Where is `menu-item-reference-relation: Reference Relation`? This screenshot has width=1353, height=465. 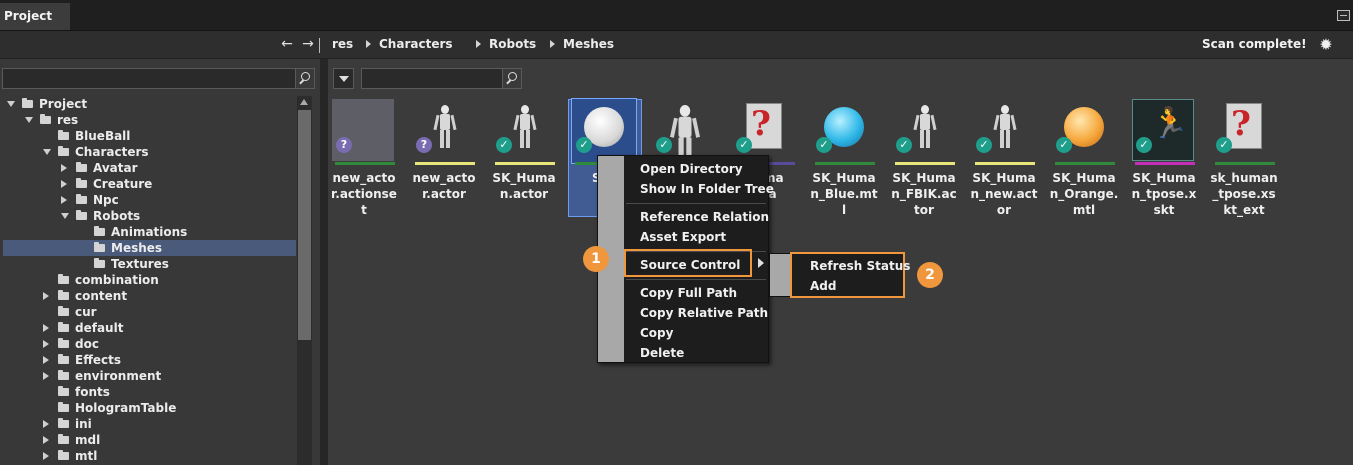 menu-item-reference-relation: Reference Relation is located at coordinates (704, 217).